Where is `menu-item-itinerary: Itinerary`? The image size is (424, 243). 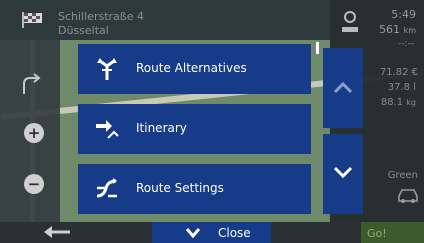
menu-item-itinerary: Itinerary is located at coordinates (194, 129).